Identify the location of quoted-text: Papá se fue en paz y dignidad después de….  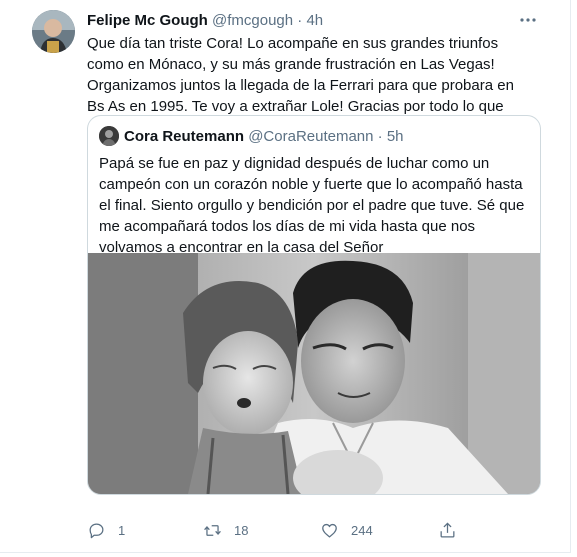
(314, 205).